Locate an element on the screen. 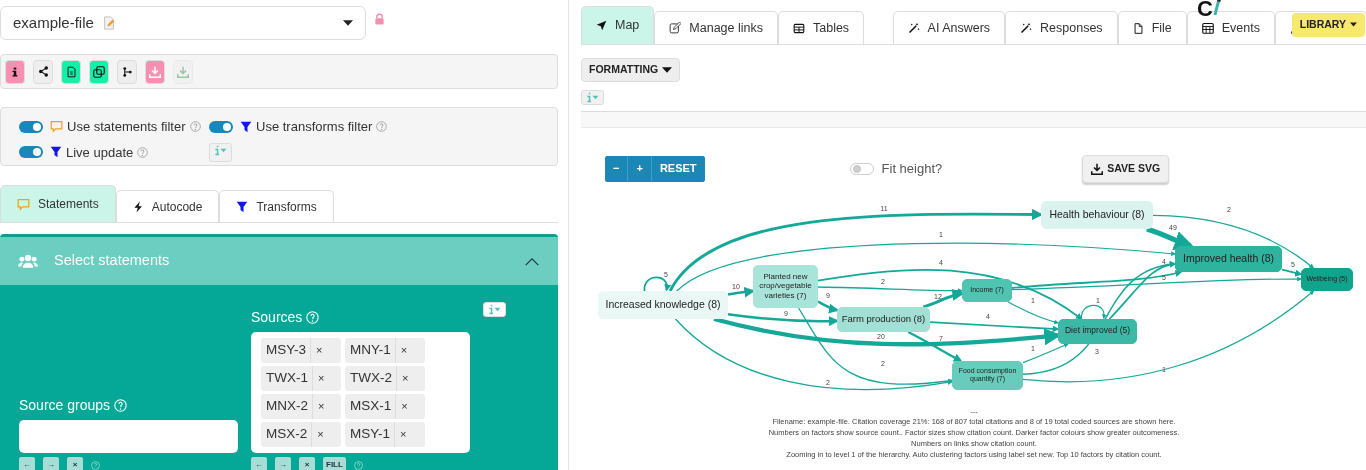 The image size is (1366, 470). source-tag: MSX-1 is located at coordinates (370, 406).